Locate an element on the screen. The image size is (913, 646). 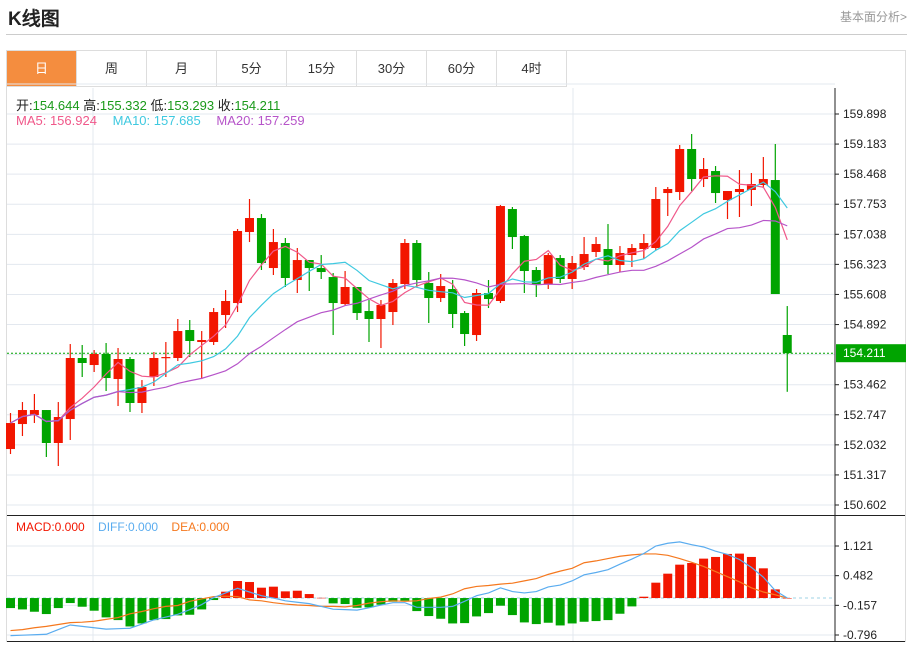
price-tick-label: 152.747 is located at coordinates (865, 415).